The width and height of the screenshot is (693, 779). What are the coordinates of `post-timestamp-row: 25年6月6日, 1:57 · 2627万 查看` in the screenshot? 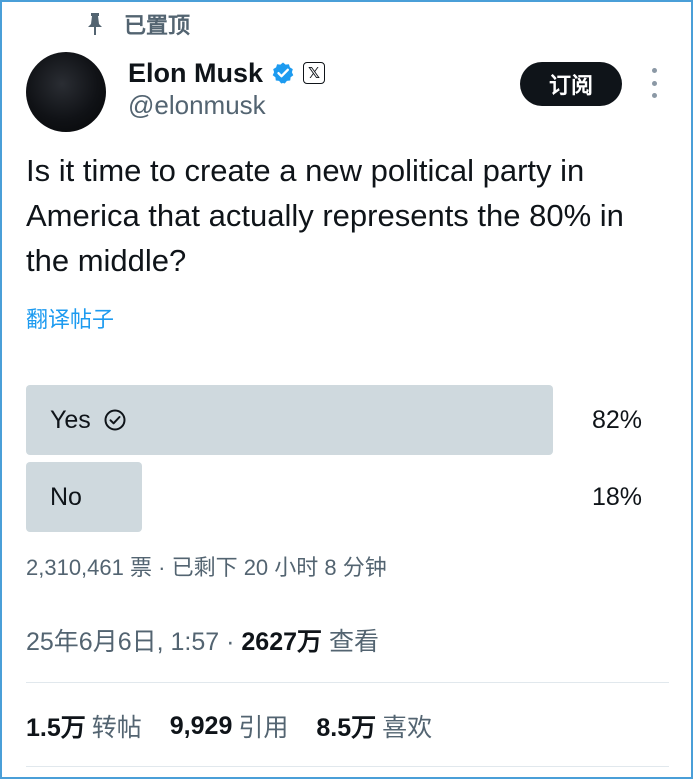 It's located at (202, 640).